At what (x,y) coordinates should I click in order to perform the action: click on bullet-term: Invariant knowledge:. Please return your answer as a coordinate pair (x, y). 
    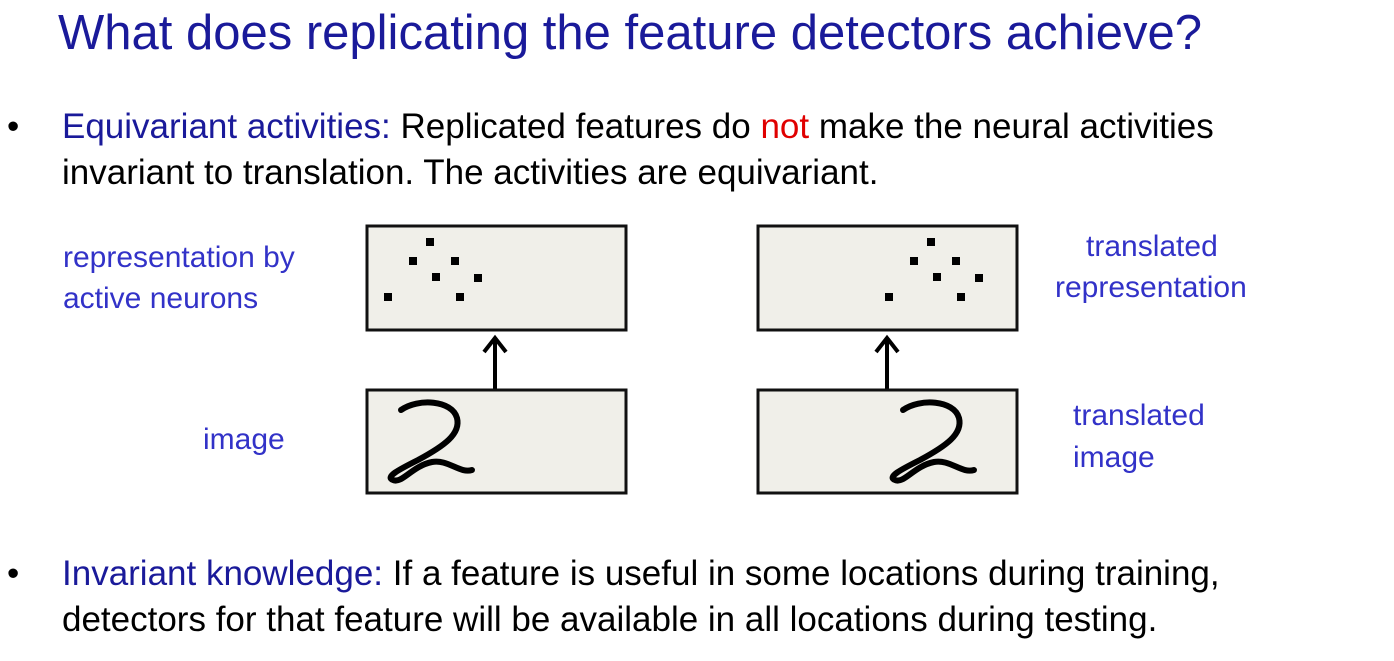
    Looking at the image, I should click on (223, 573).